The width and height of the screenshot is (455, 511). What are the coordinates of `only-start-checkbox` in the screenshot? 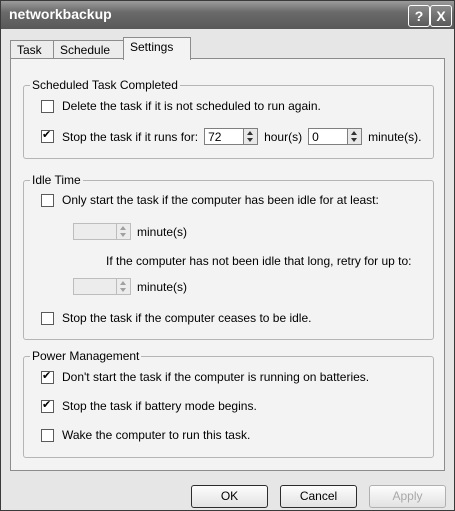 It's located at (47, 200).